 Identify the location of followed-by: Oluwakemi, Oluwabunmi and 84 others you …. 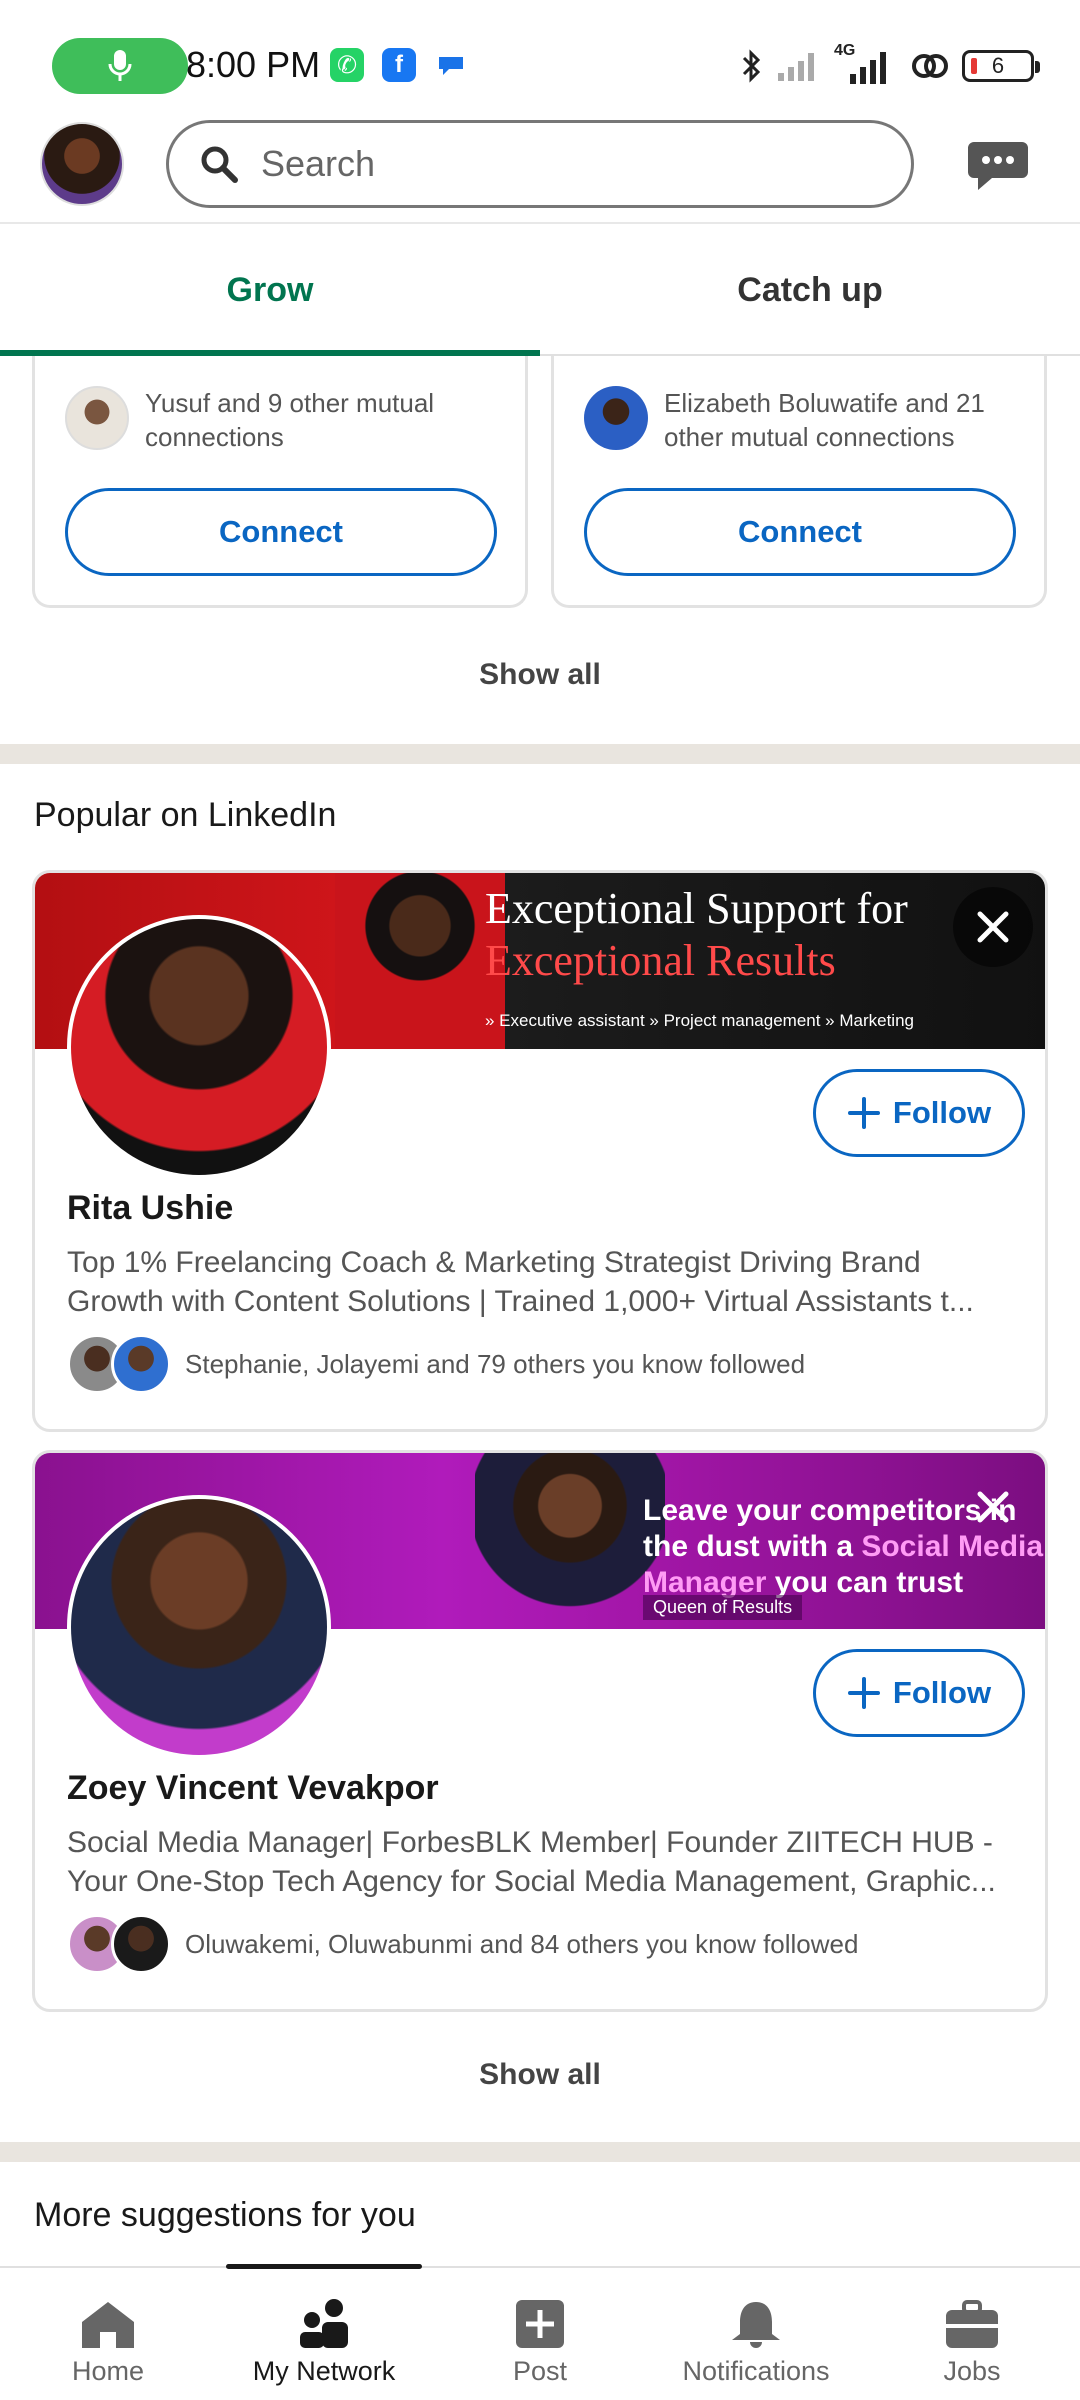
(462, 1944).